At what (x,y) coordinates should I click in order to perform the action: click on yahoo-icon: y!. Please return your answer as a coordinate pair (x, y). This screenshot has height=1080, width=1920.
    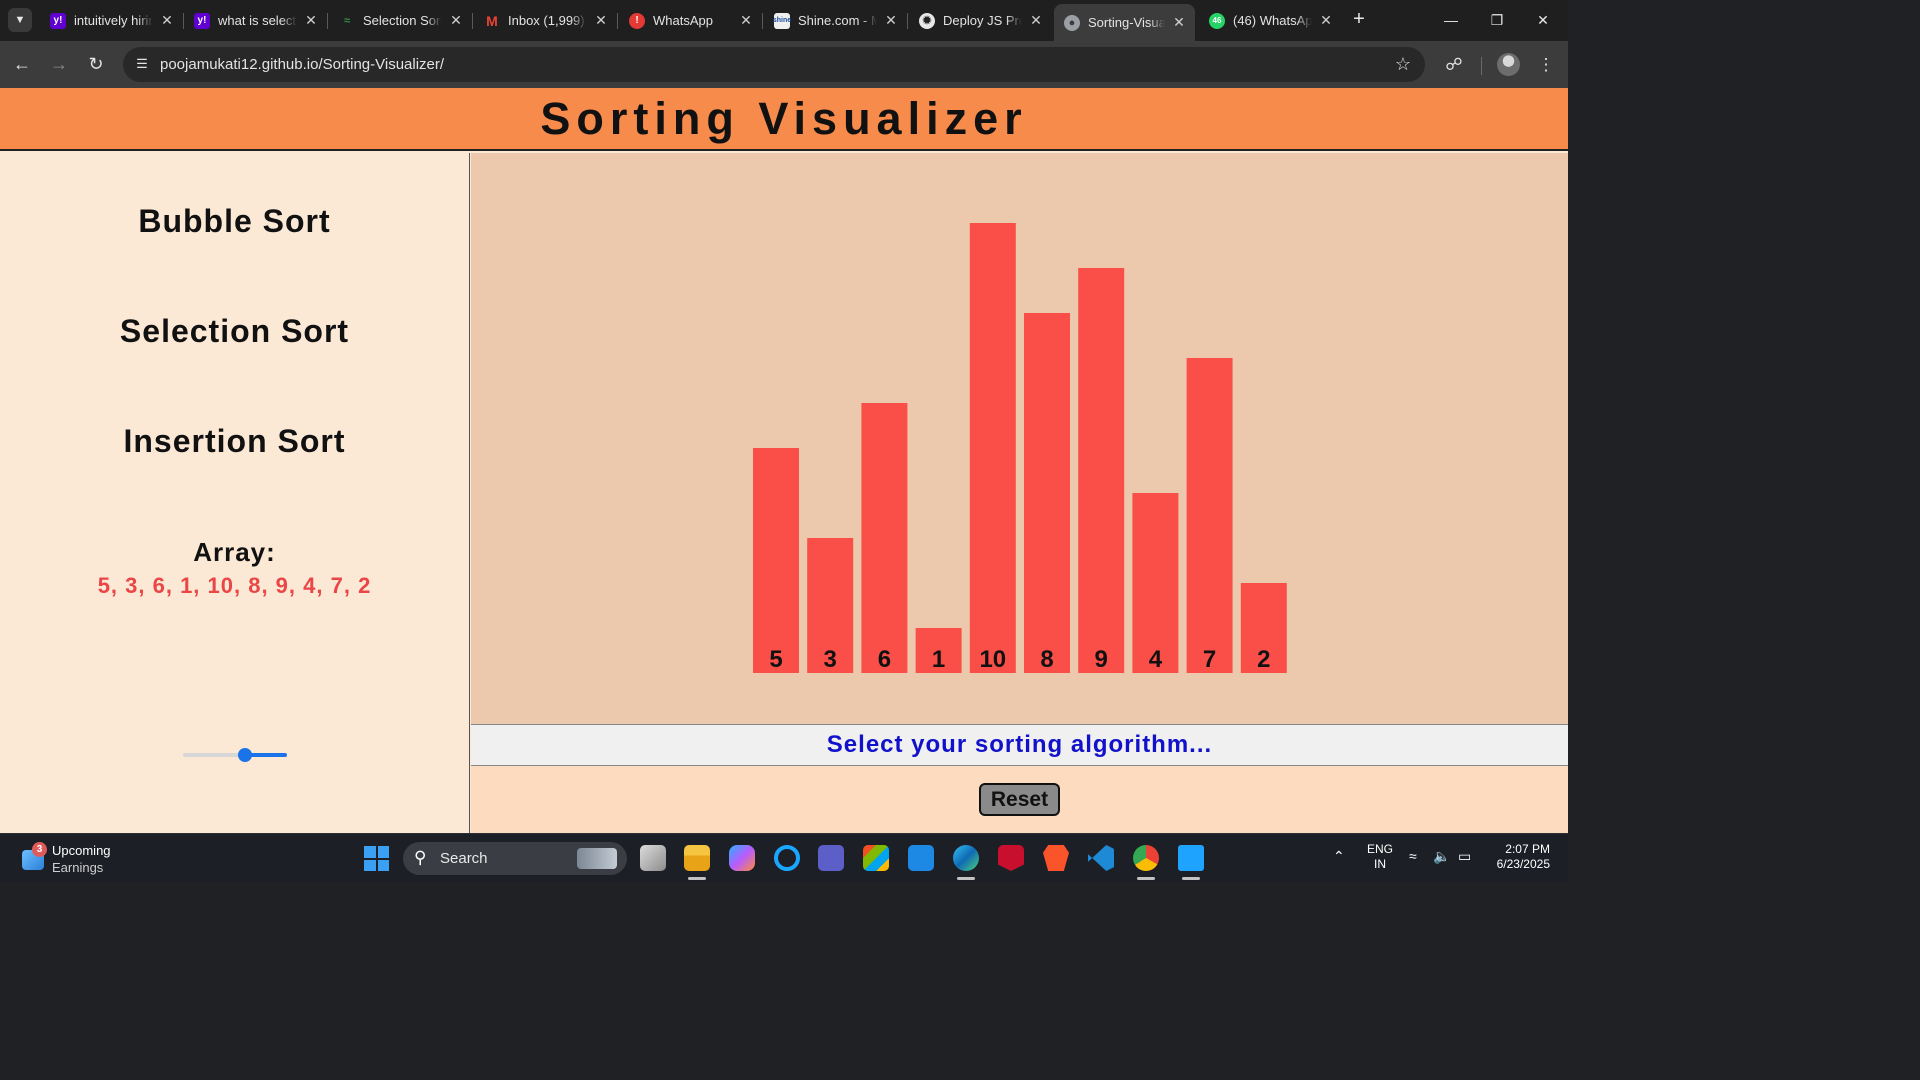
    Looking at the image, I should click on (202, 20).